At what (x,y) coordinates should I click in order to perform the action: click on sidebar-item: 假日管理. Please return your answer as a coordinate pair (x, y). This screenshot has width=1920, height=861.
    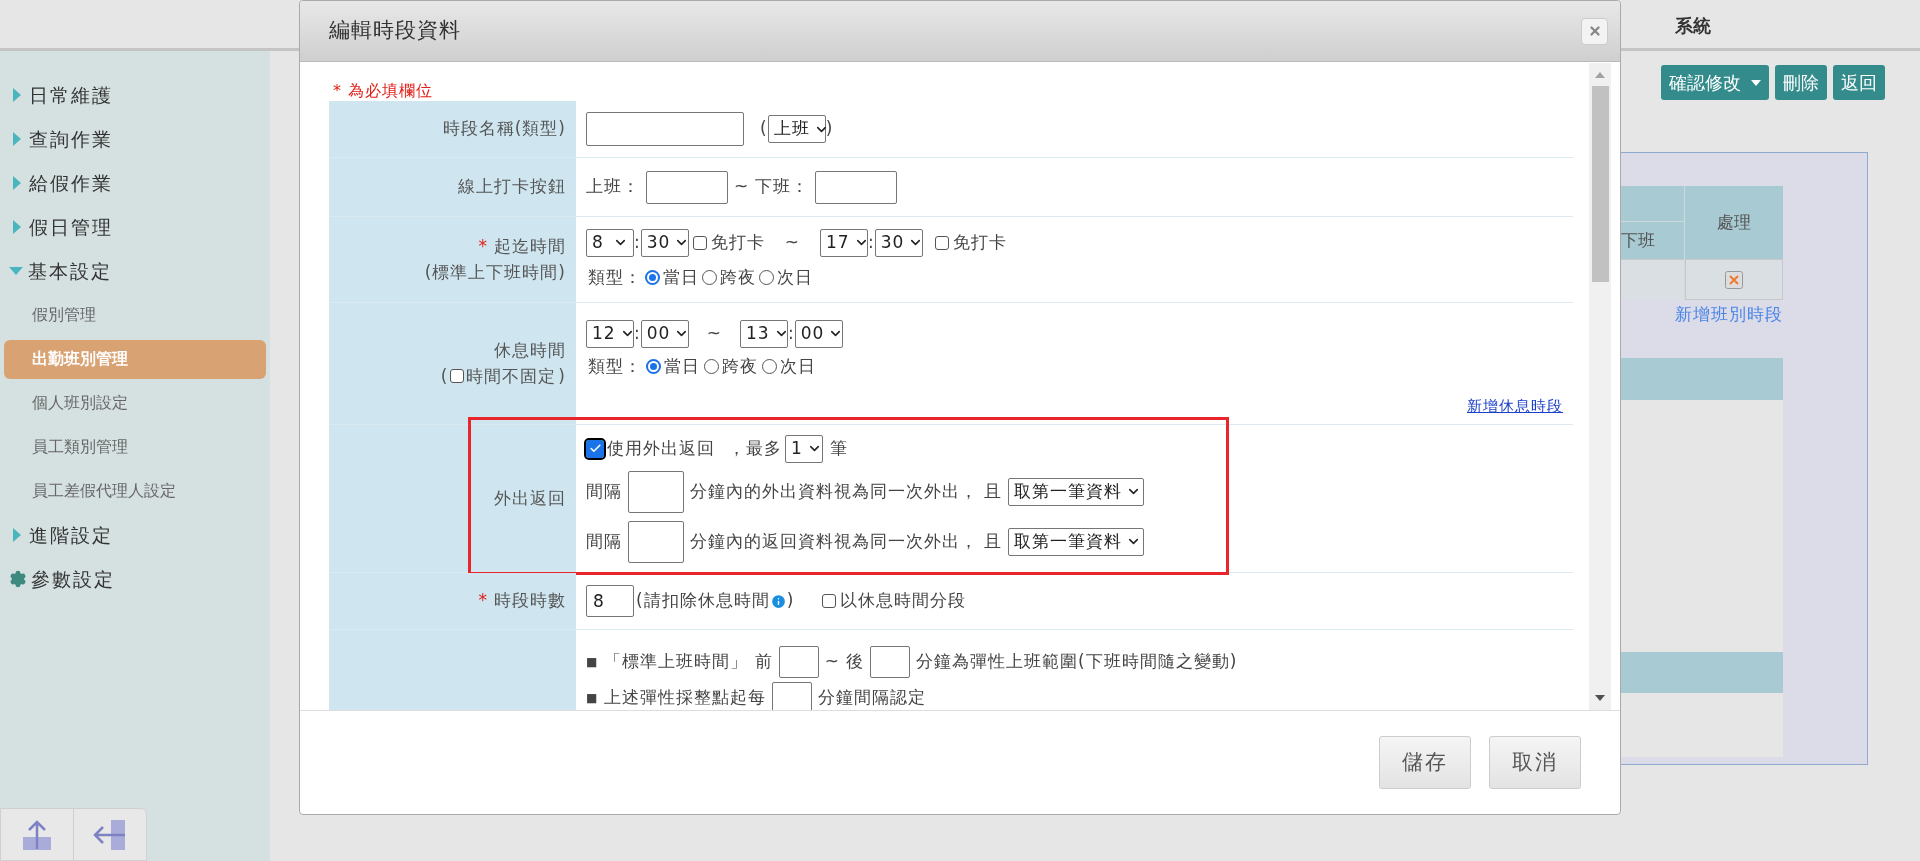
    Looking at the image, I should click on (135, 227).